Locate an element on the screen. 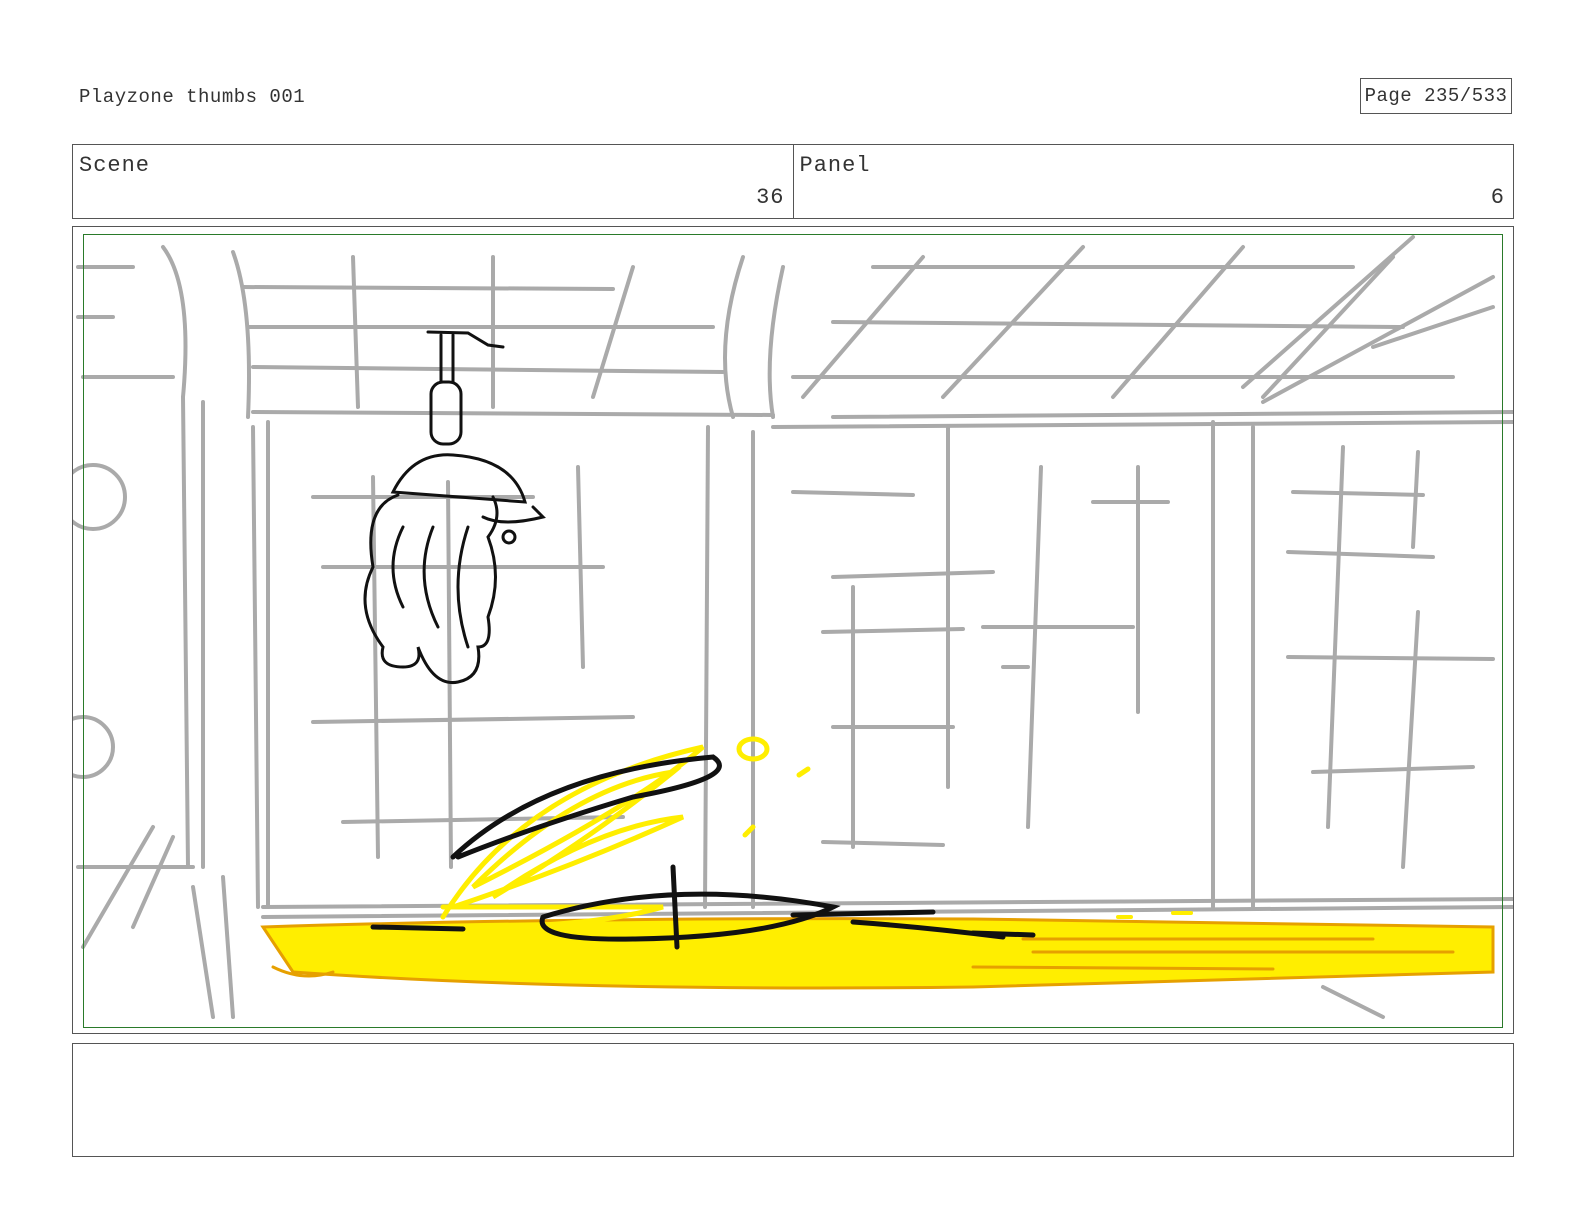  panel-number: 6 is located at coordinates (1497, 197).